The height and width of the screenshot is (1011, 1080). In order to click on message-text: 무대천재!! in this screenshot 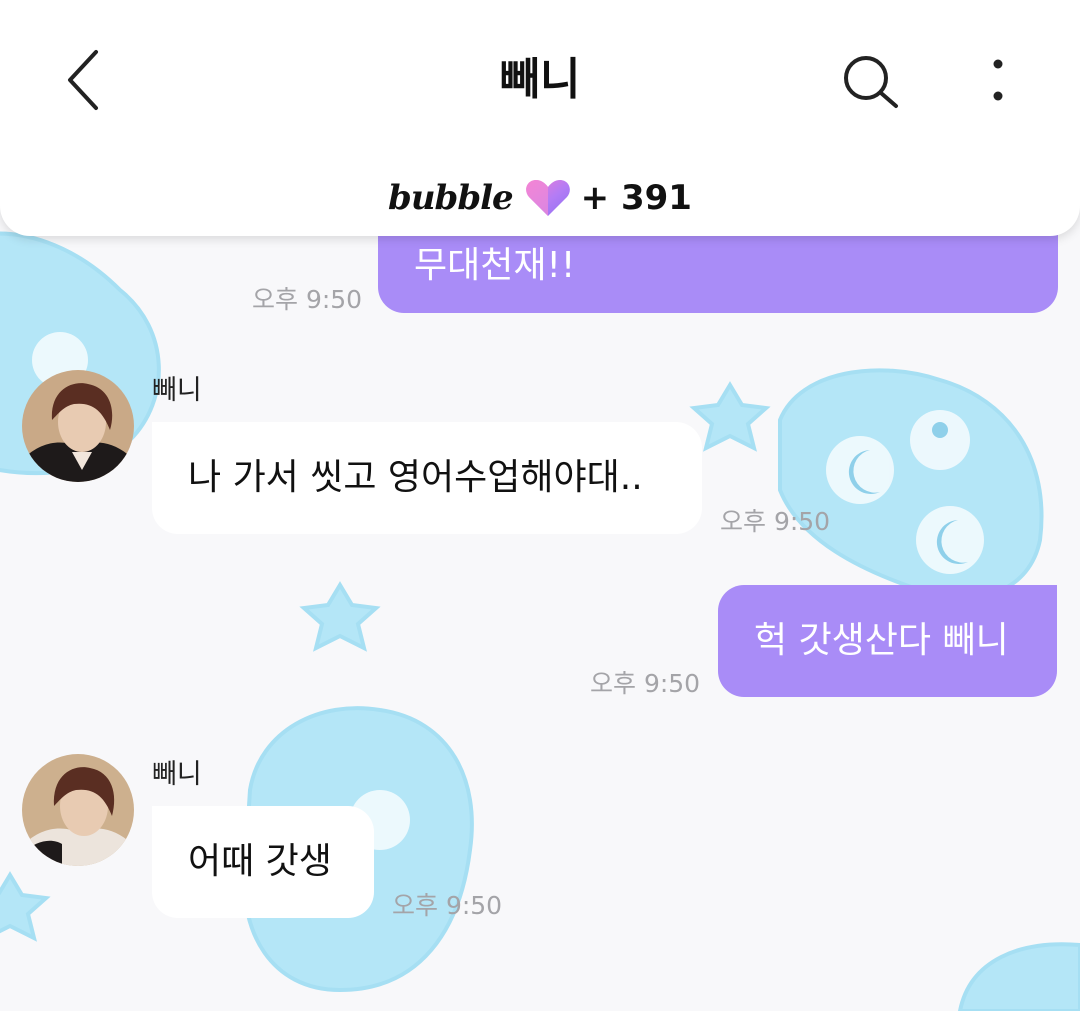, I will do `click(495, 265)`.